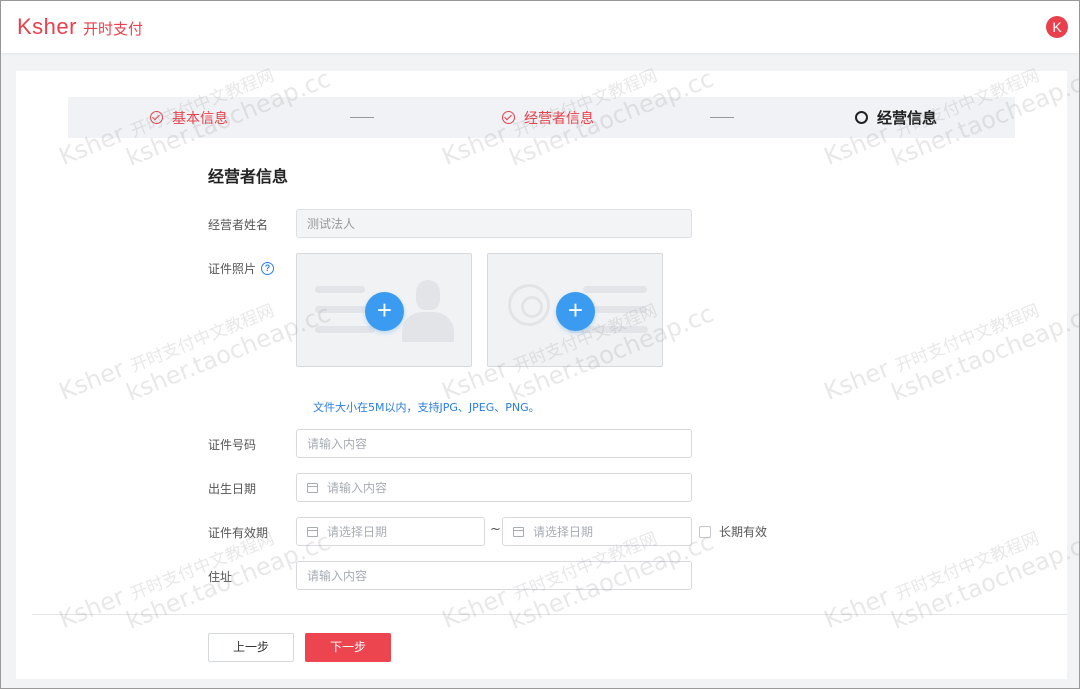 The height and width of the screenshot is (689, 1080). Describe the element at coordinates (494, 223) in the screenshot. I see `operator-name-input` at that location.